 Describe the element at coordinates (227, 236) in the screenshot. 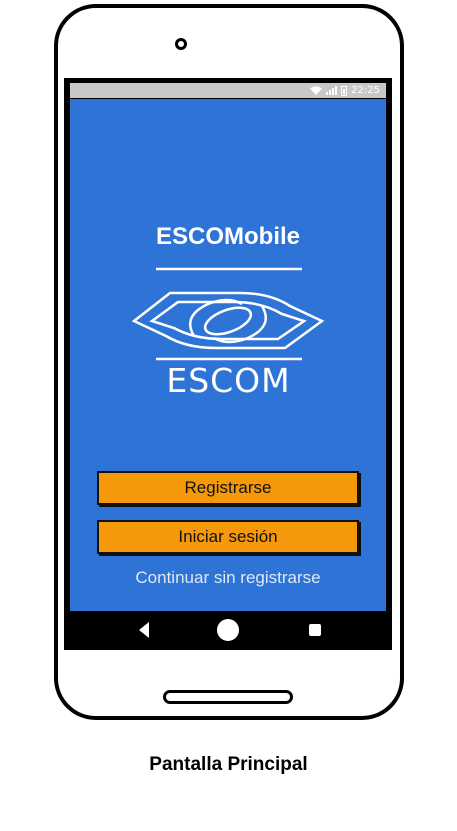

I see `app-title: ESCOMobile` at that location.